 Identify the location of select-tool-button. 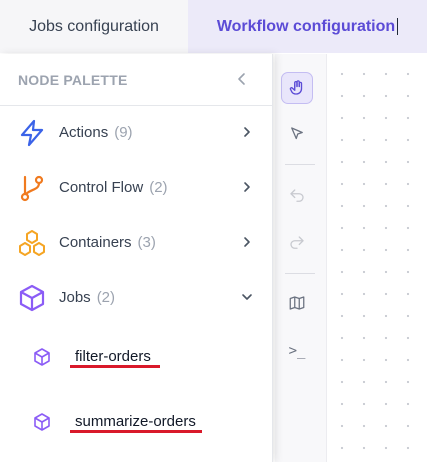
(297, 134).